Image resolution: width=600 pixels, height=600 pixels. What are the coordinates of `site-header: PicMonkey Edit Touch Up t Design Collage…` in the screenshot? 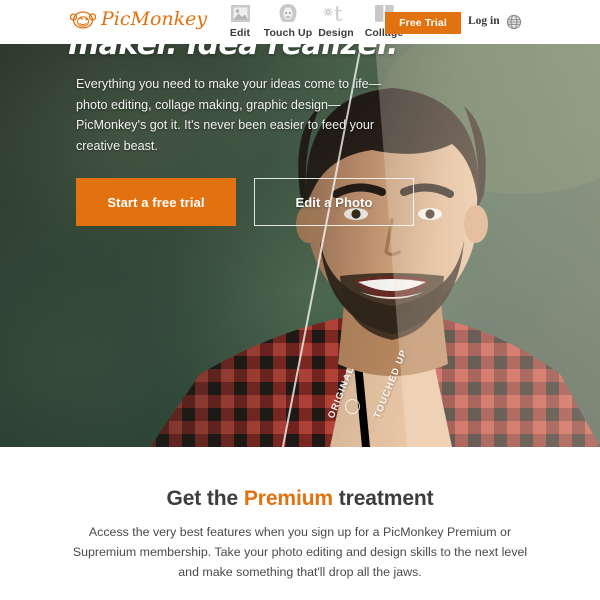 It's located at (300, 22).